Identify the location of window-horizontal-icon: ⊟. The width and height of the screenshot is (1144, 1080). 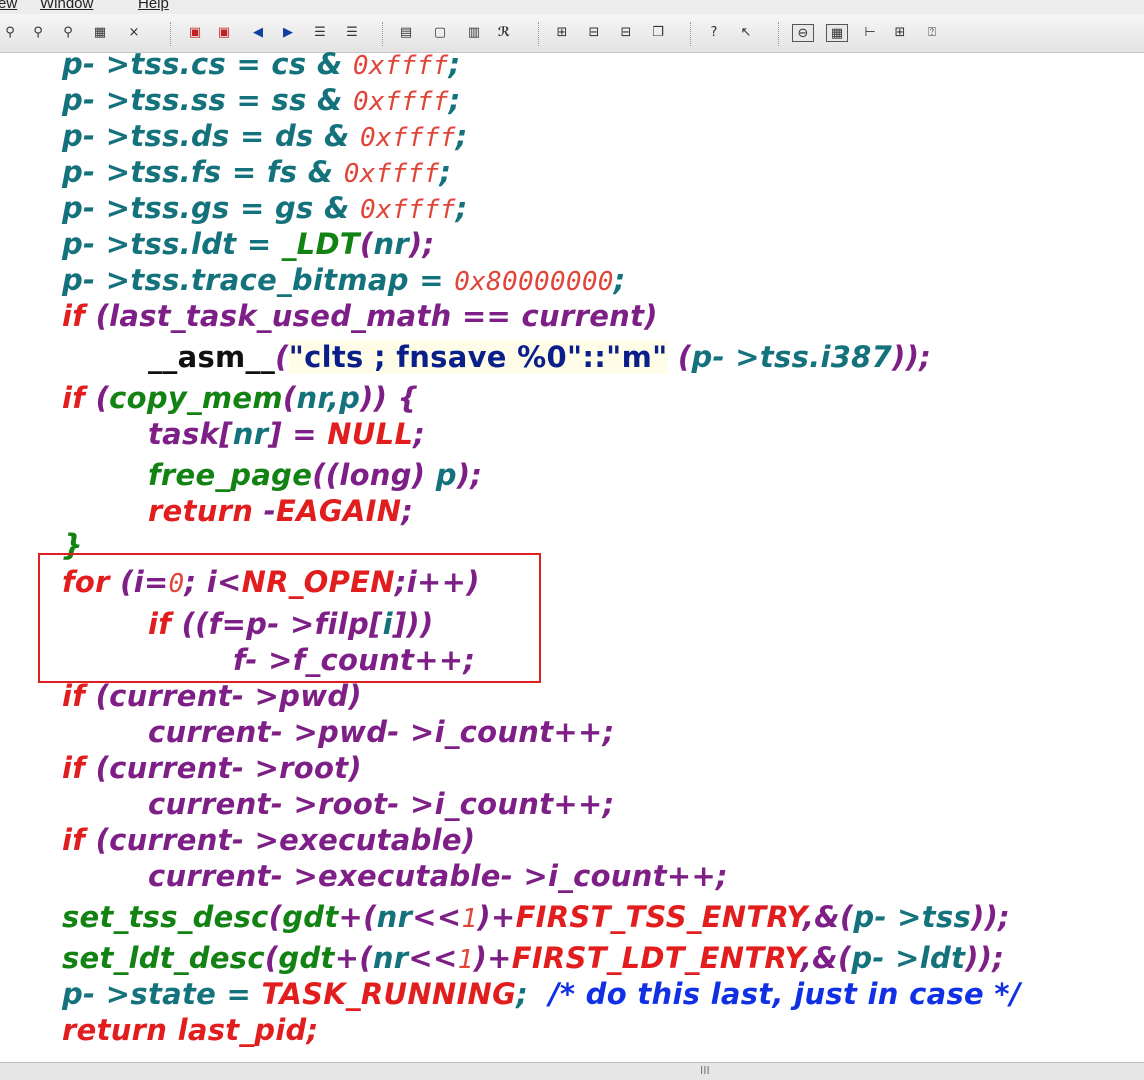
(594, 33).